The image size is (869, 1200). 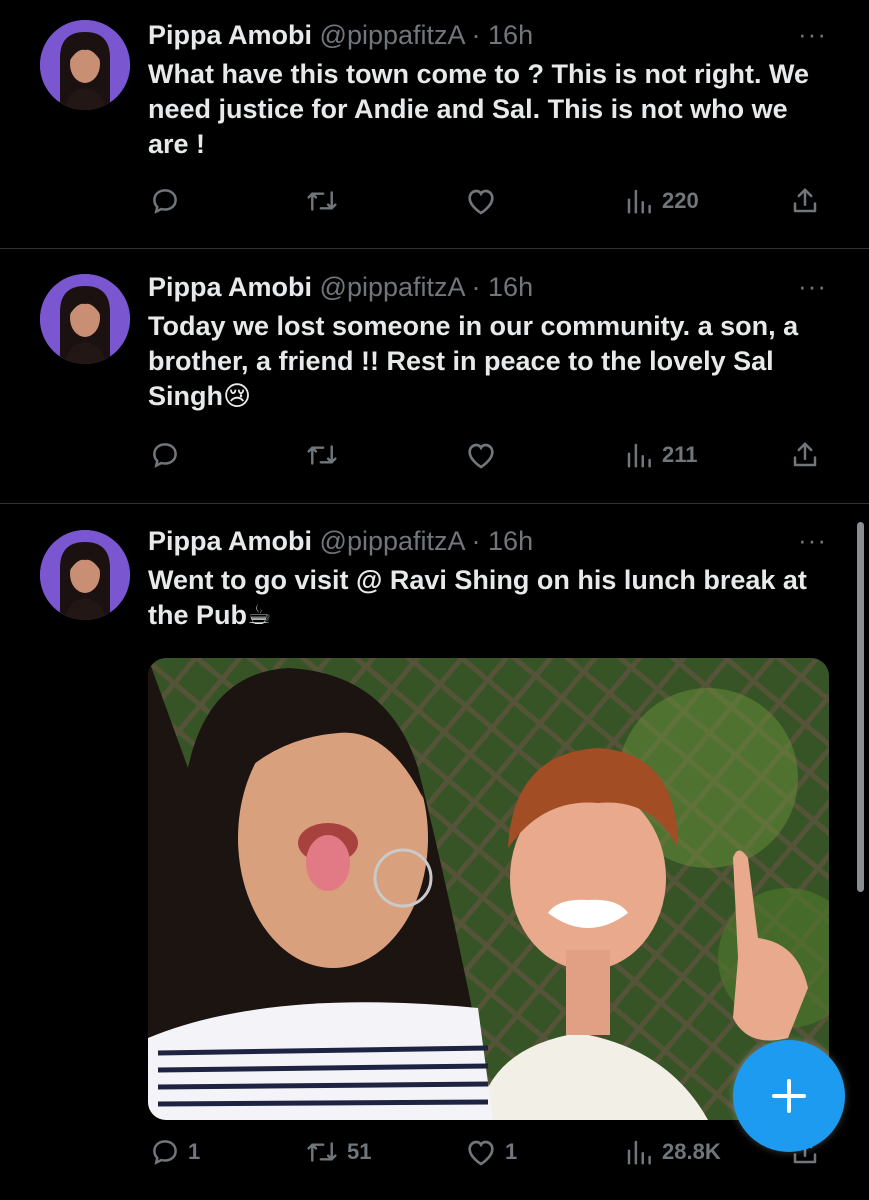 What do you see at coordinates (434, 1157) in the screenshot?
I see `tweet-actions: 1 51 1 28.8K` at bounding box center [434, 1157].